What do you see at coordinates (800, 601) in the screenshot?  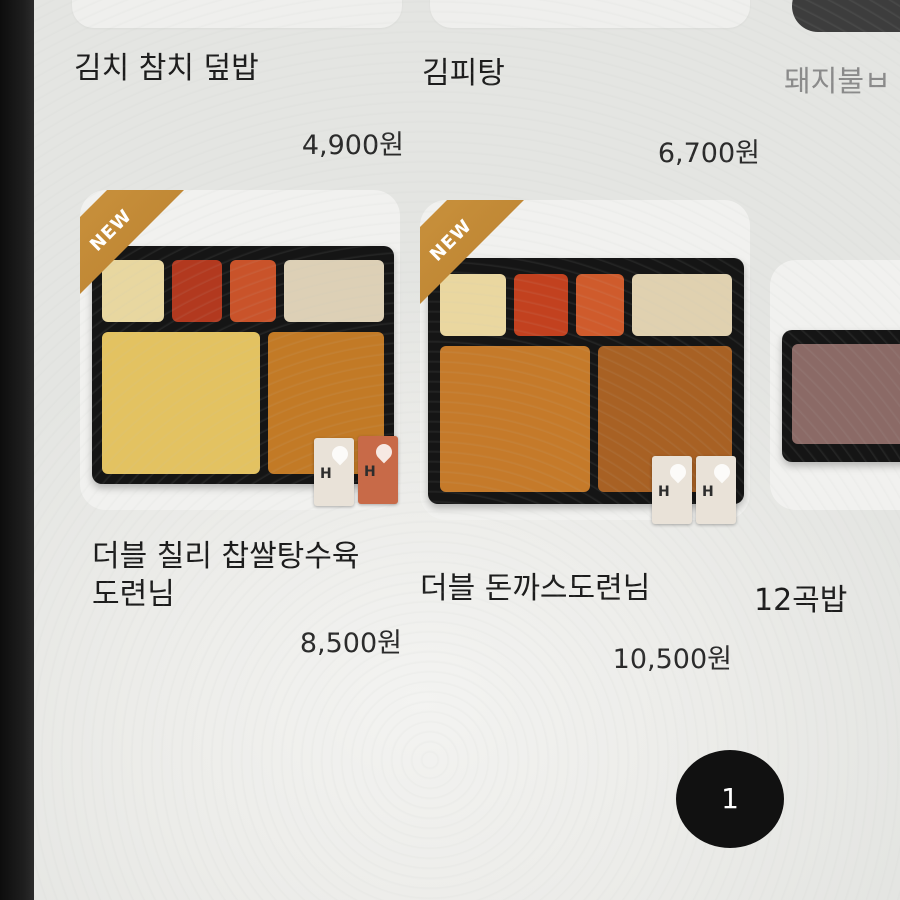 I see `menu-item-name: 12곡밥` at bounding box center [800, 601].